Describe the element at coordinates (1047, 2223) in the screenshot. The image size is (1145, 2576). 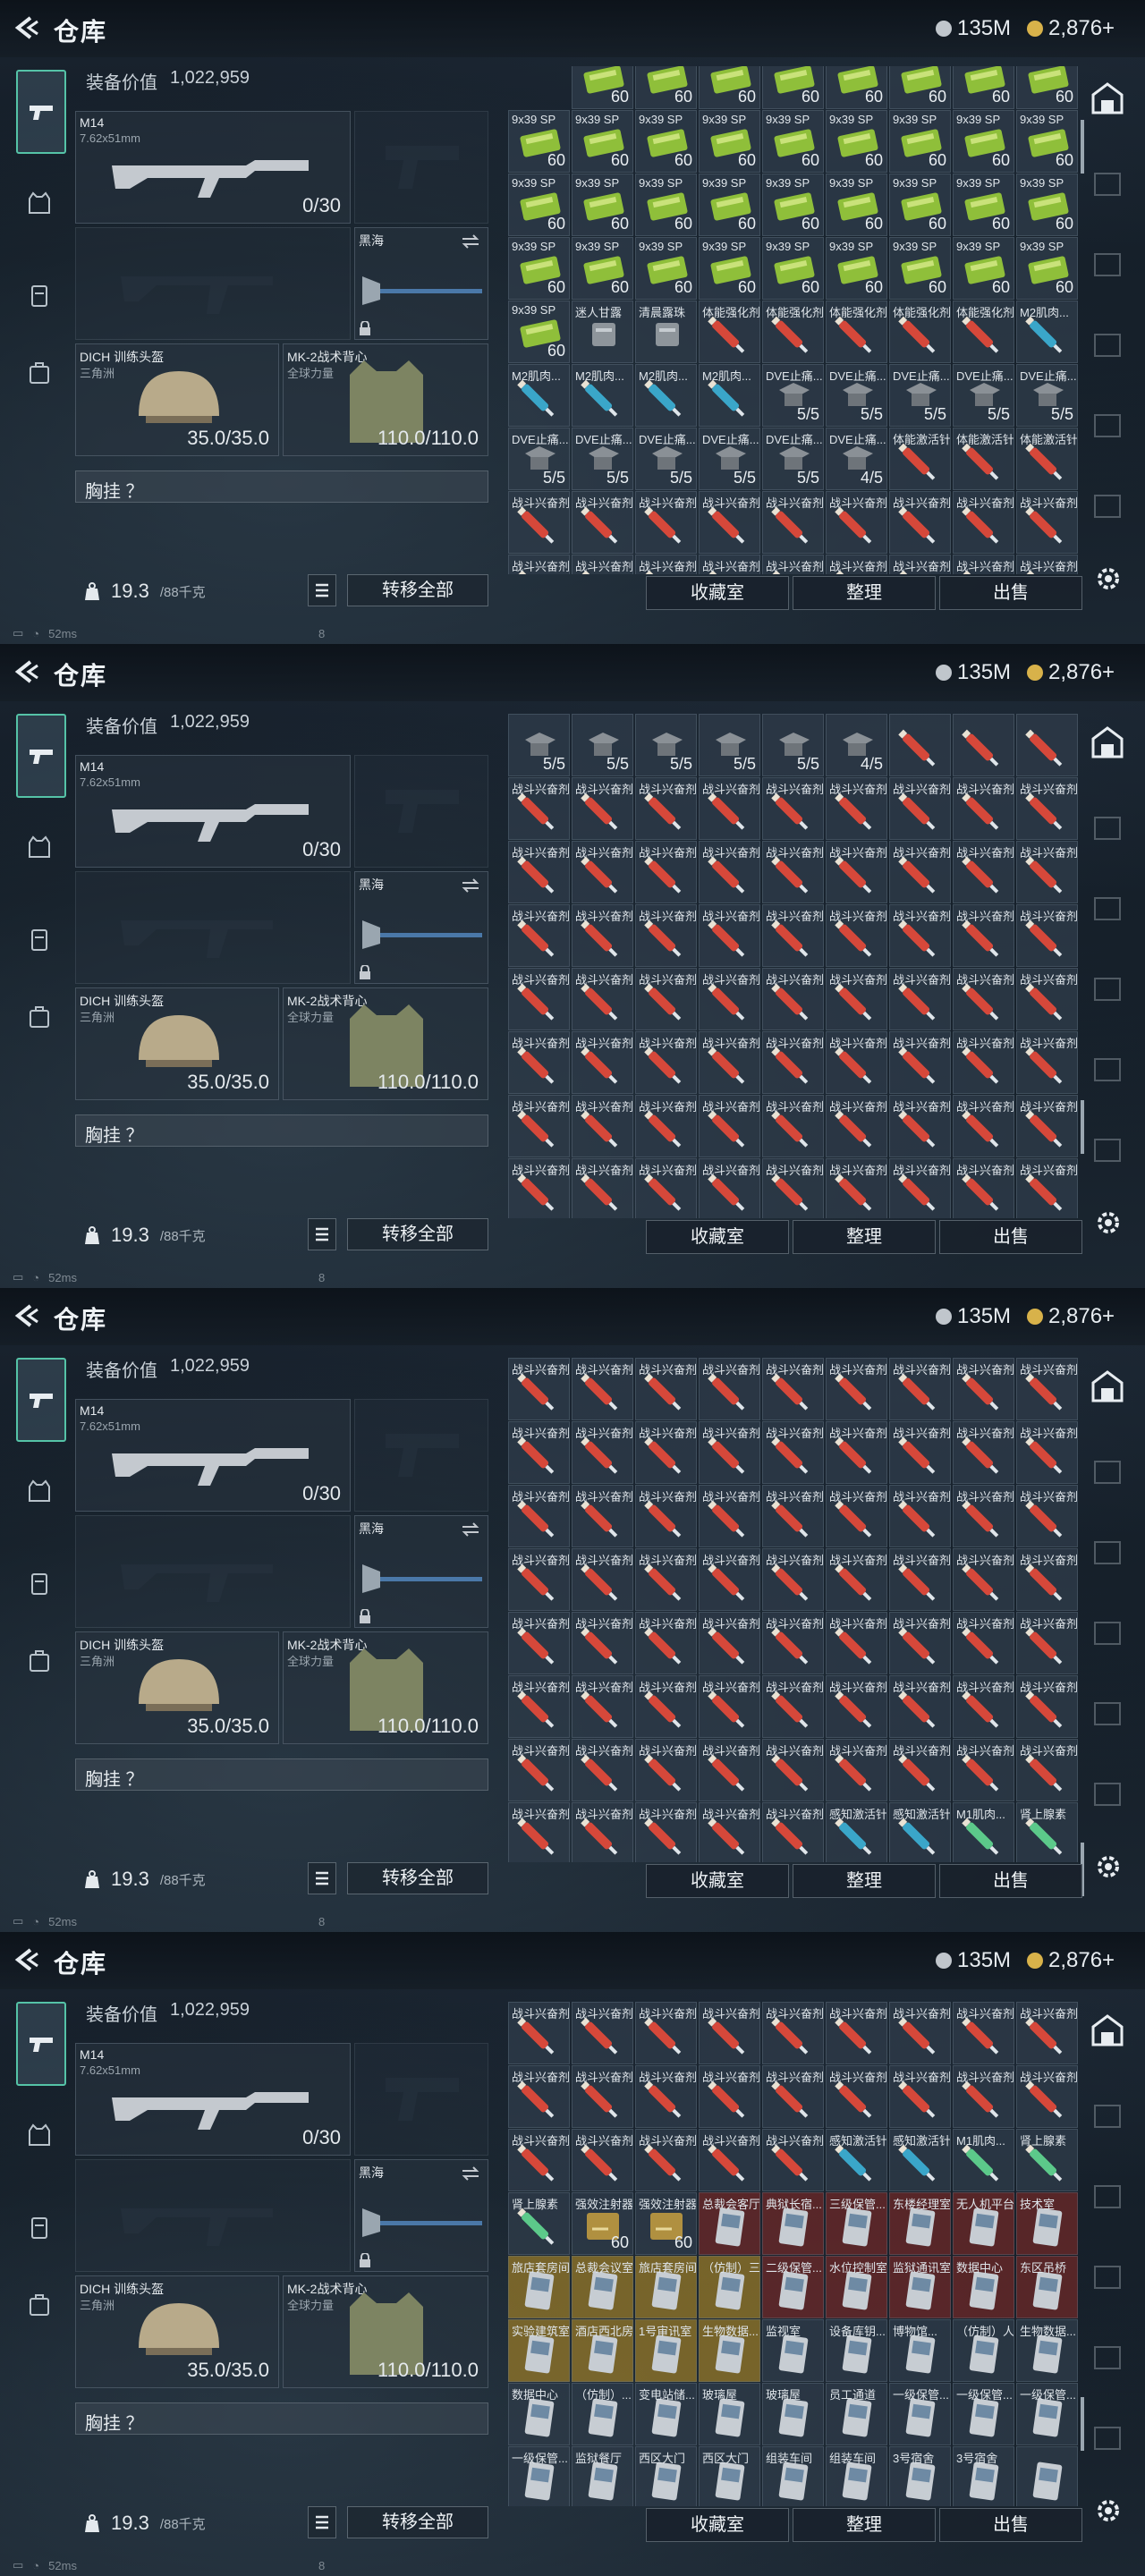
I see `storage-item: 技术室` at that location.